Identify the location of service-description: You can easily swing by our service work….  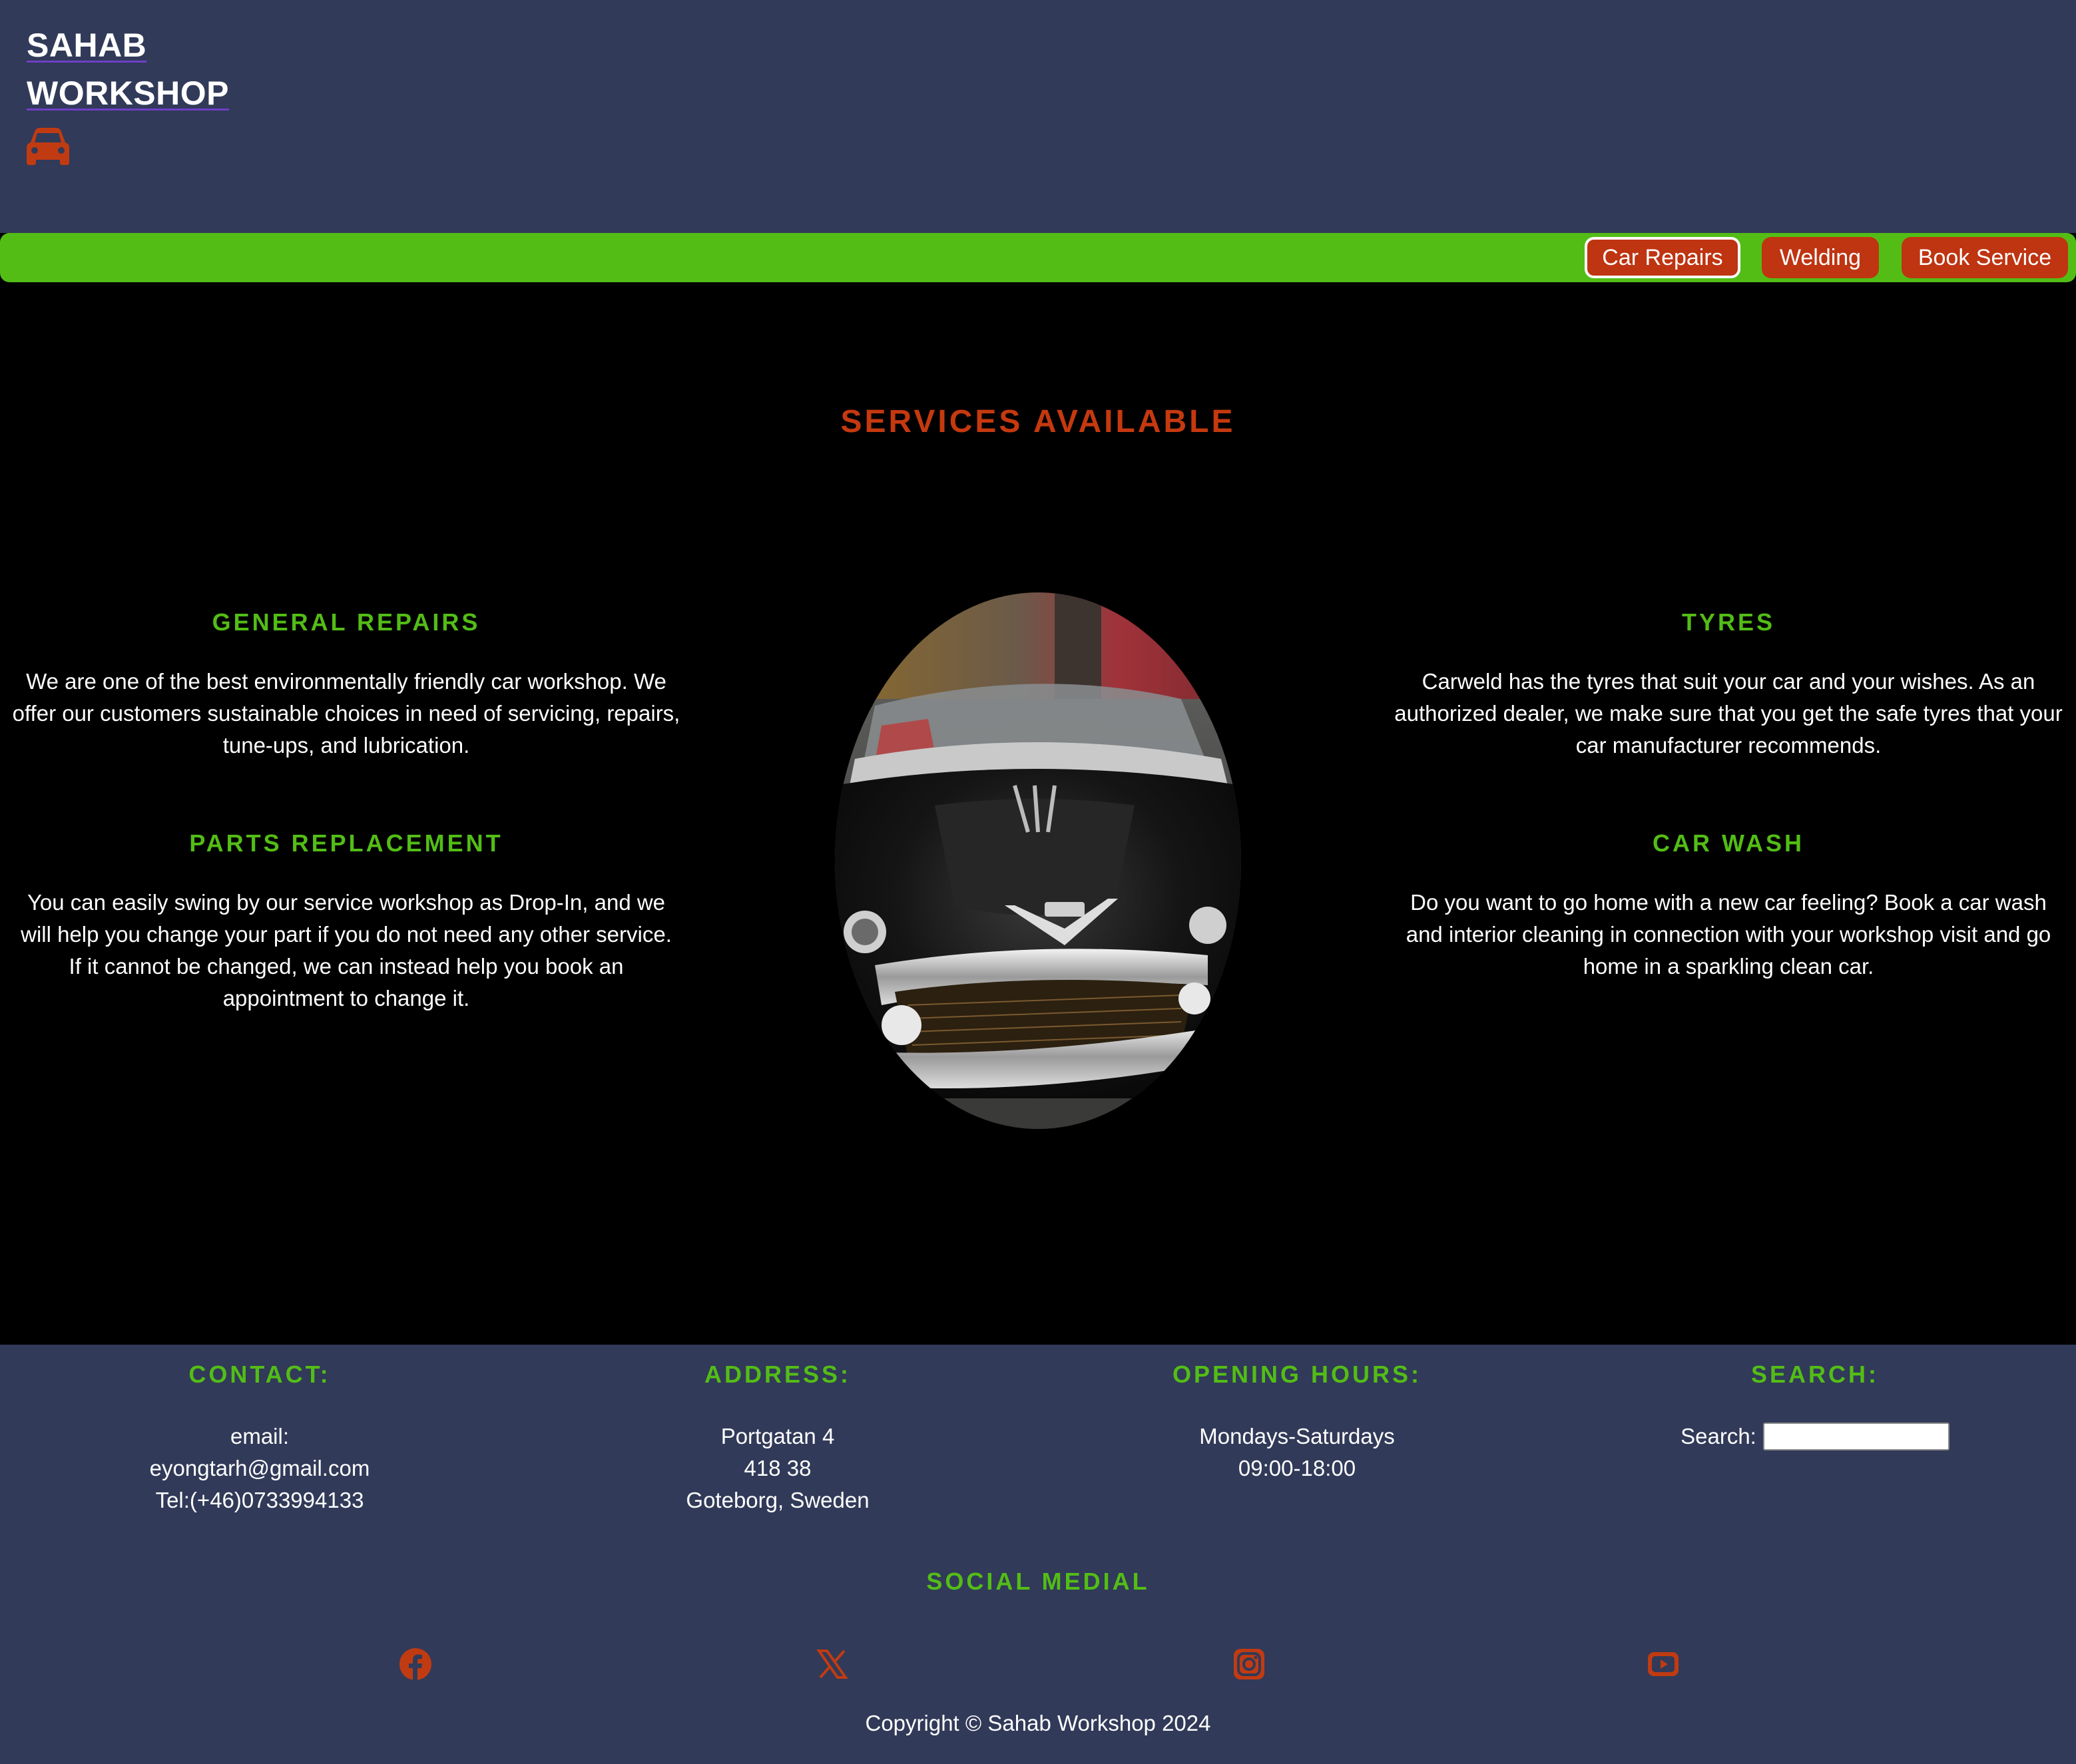
(346, 950).